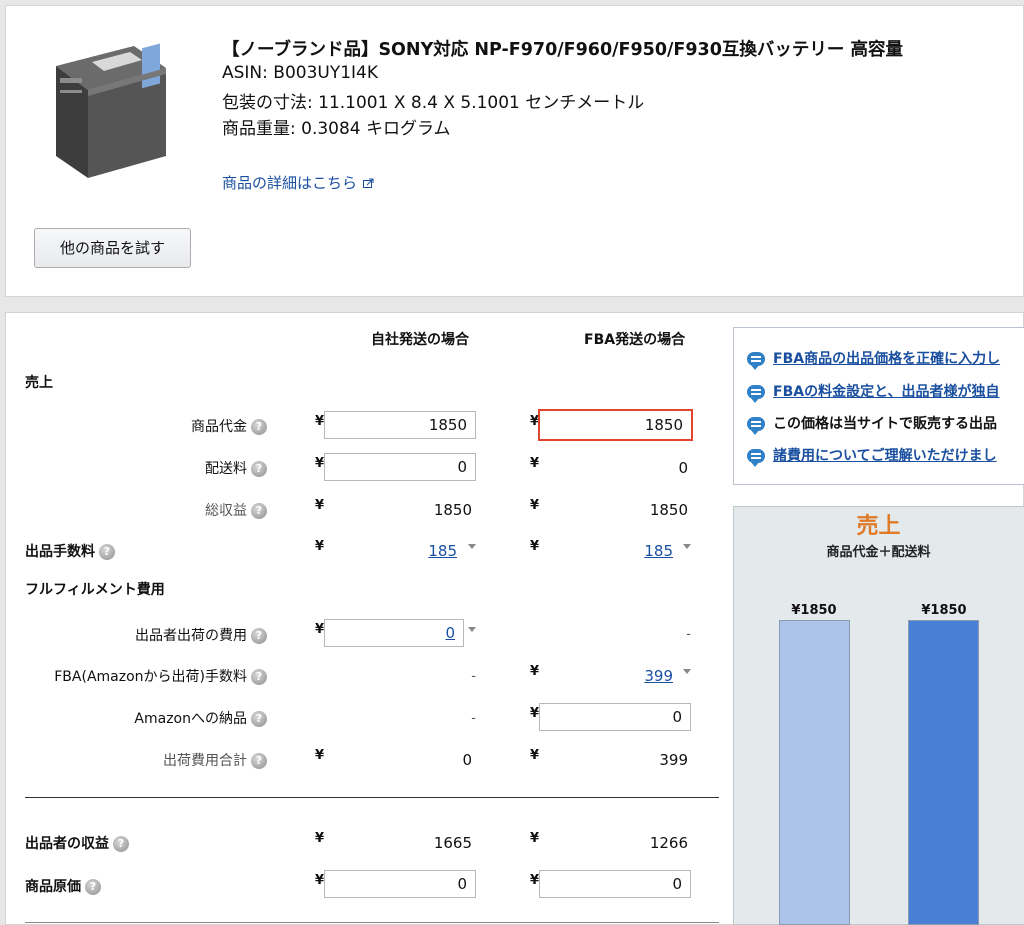  What do you see at coordinates (886, 359) in the screenshot?
I see `tip-text: FBA商品の出品価格を正確に入力し` at bounding box center [886, 359].